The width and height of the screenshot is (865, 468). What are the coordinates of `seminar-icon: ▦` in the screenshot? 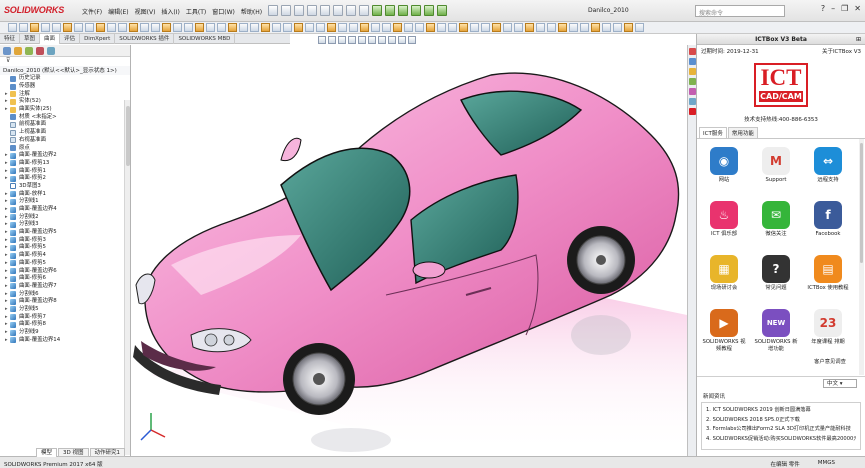 It's located at (724, 269).